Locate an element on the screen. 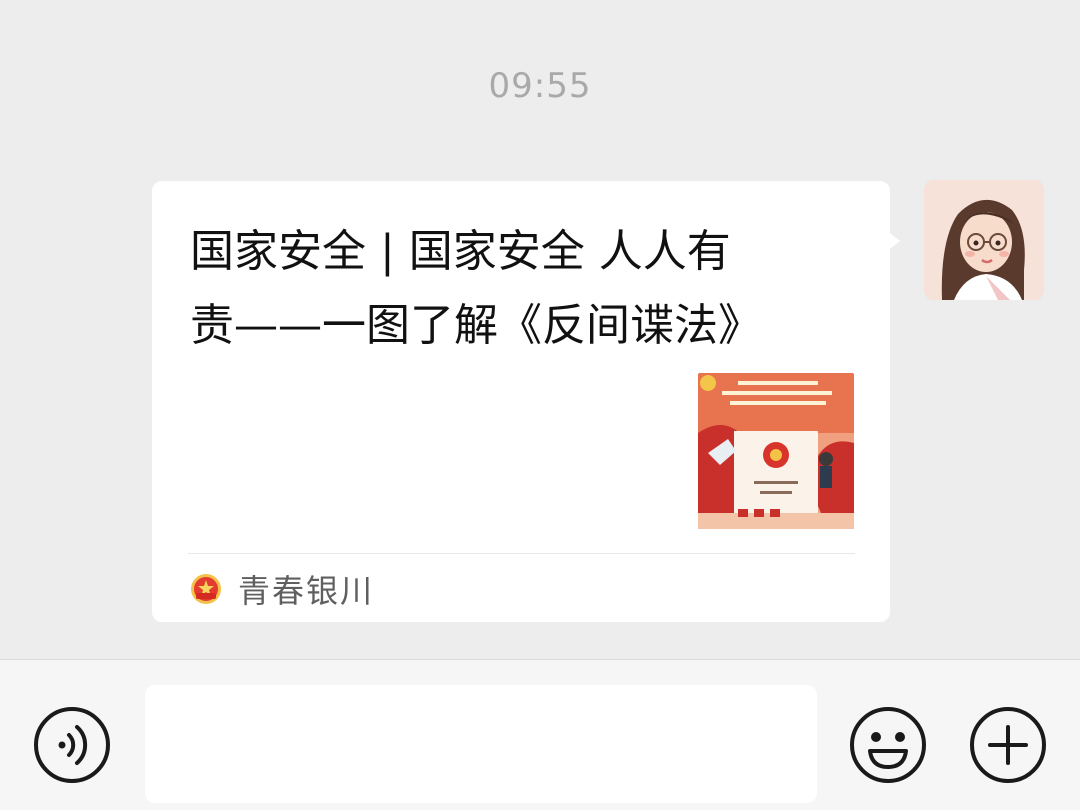 This screenshot has width=1080, height=810. article-source: 青春银川 is located at coordinates (282, 589).